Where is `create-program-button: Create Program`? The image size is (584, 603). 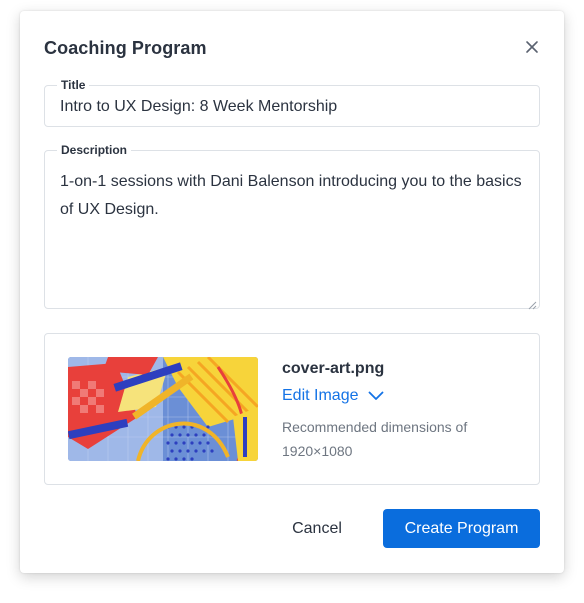
create-program-button: Create Program is located at coordinates (461, 528).